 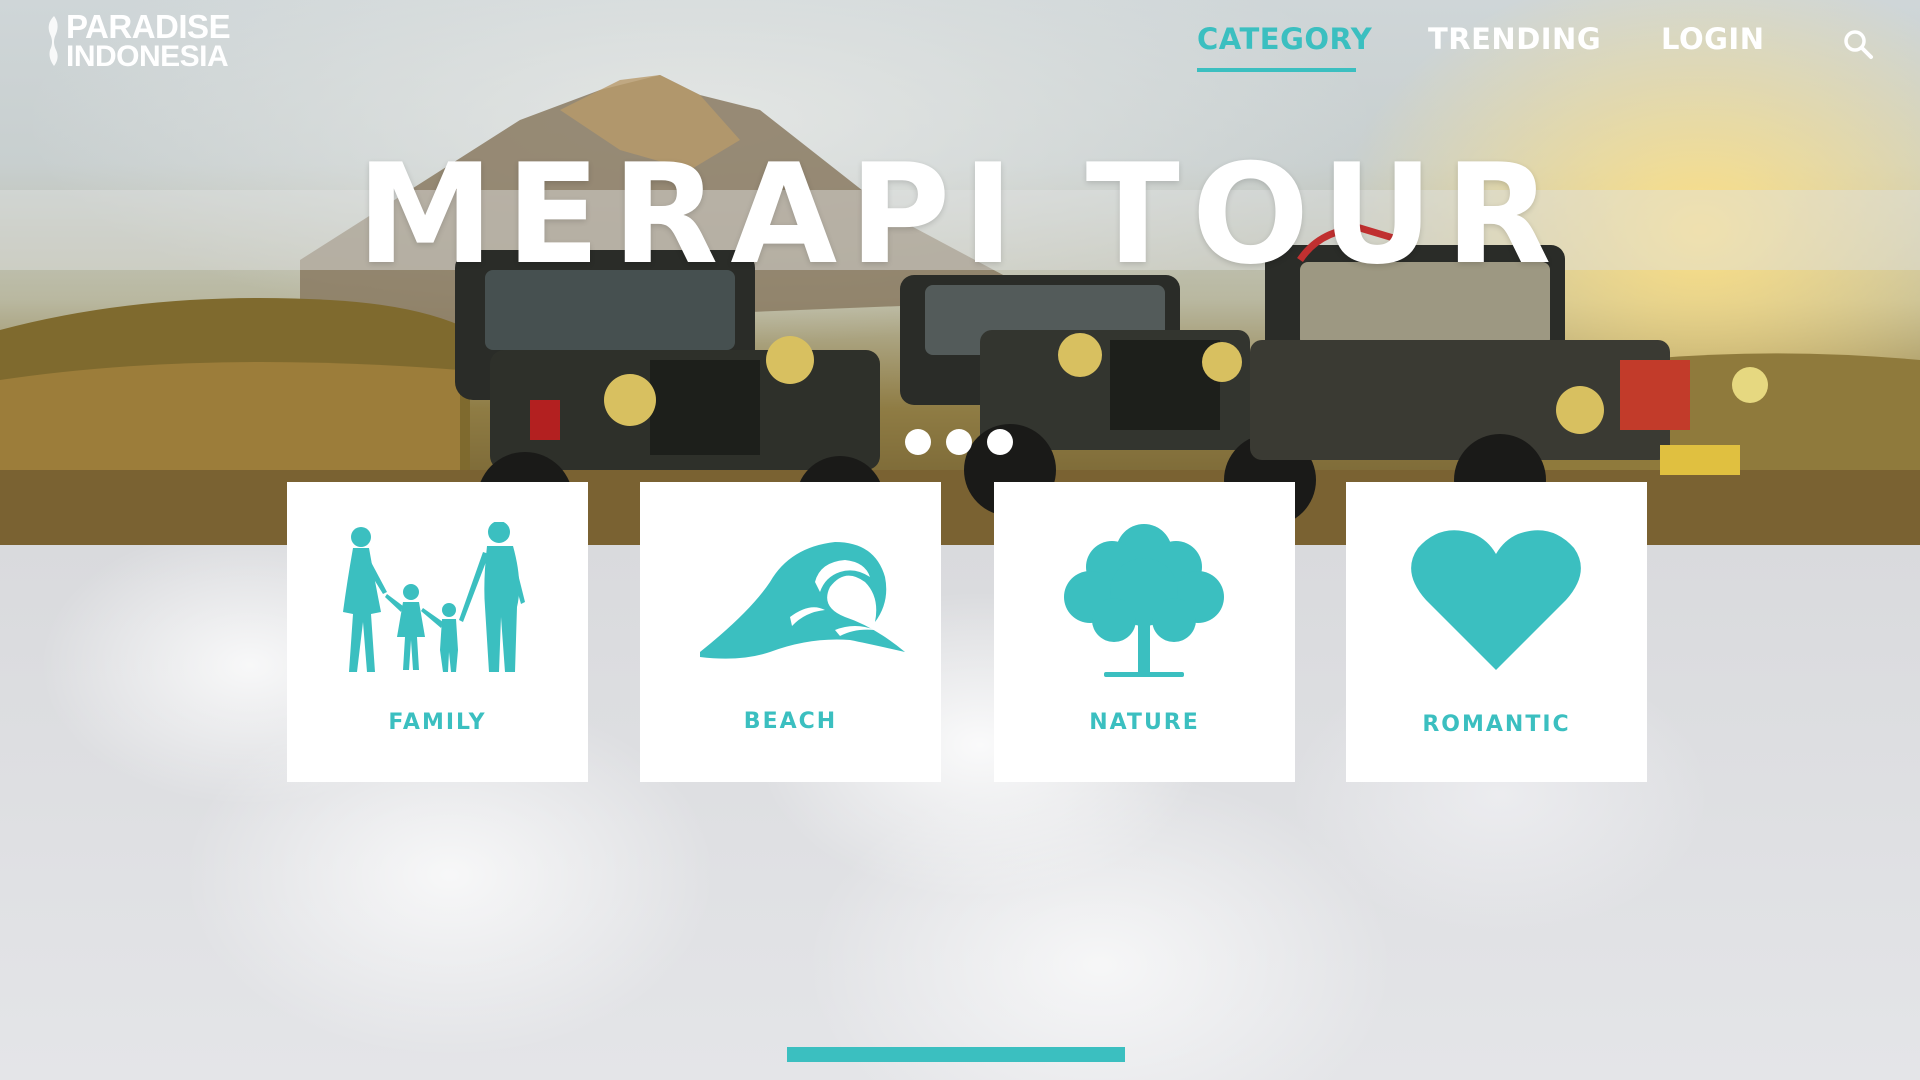 I want to click on scroll-indicator-bar, so click(x=956, y=1054).